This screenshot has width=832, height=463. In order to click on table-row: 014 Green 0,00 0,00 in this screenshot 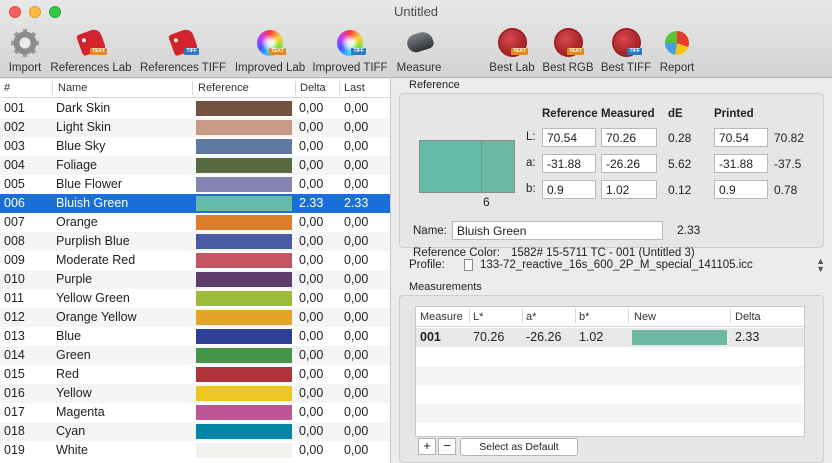, I will do `click(195, 355)`.